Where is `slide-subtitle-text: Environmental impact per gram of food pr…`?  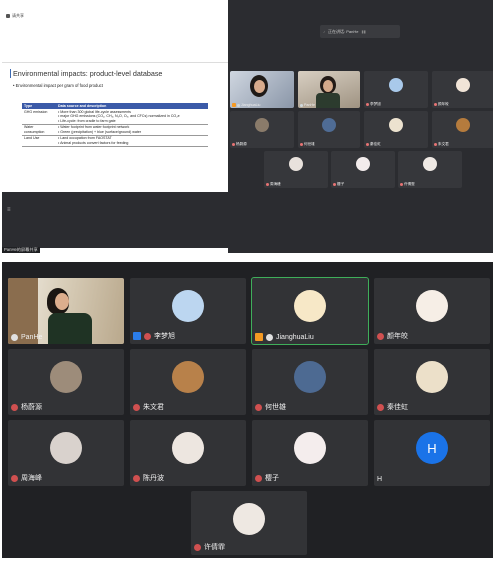
slide-subtitle-text: Environmental impact per gram of food pr… is located at coordinates (59, 85).